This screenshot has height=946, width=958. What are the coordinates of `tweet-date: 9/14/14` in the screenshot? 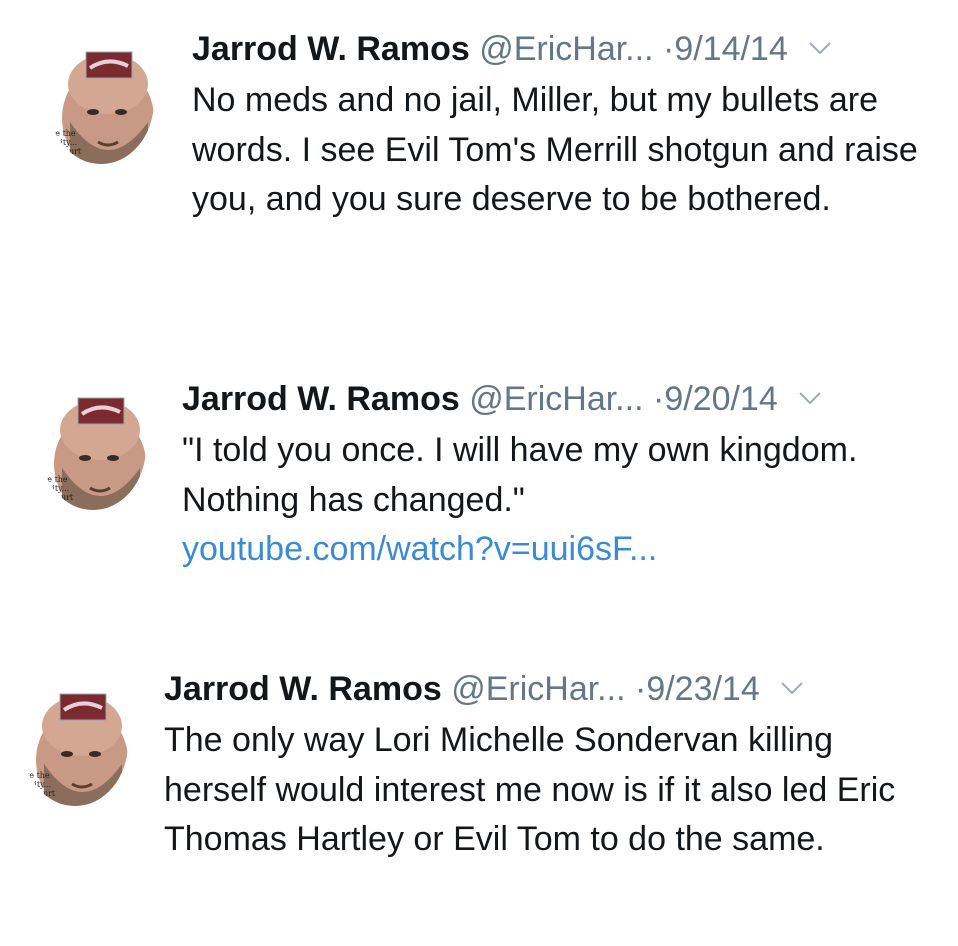 It's located at (730, 49).